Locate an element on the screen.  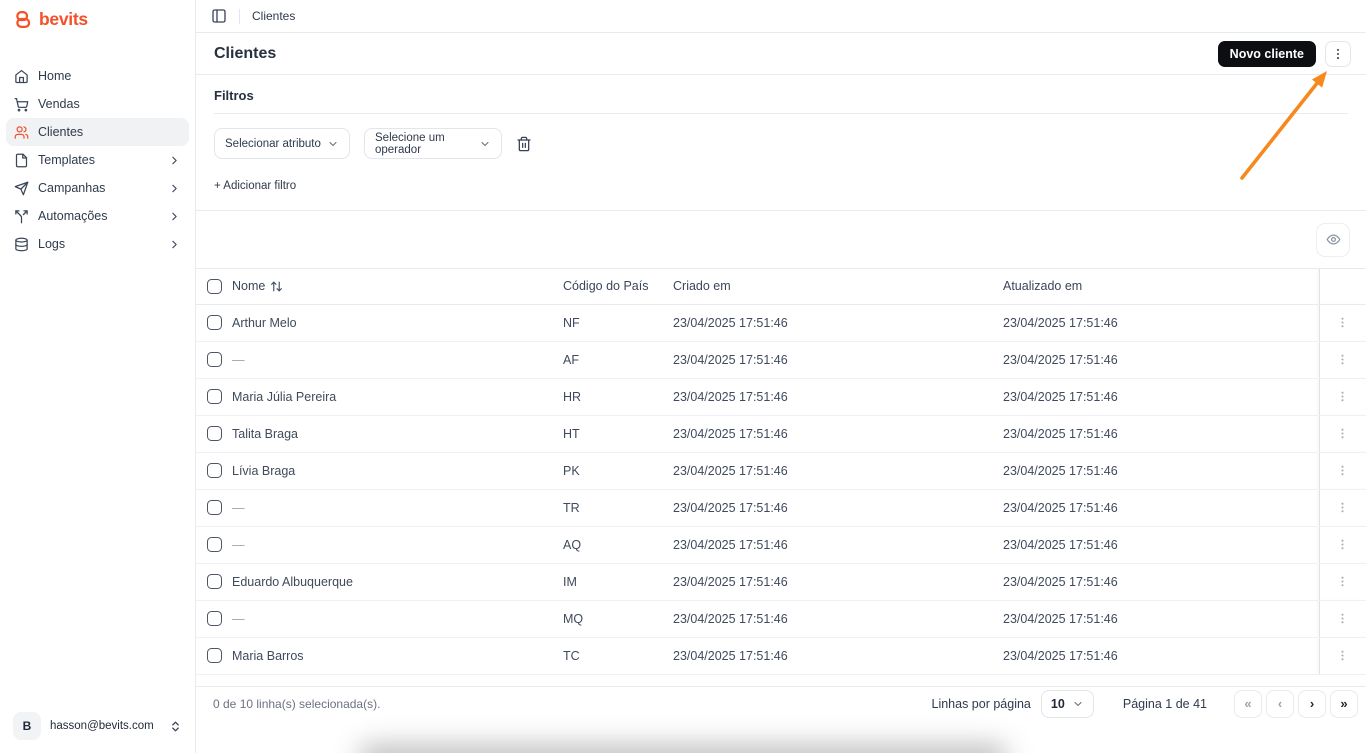
operator-select-value: Selecione um operador is located at coordinates (410, 143).